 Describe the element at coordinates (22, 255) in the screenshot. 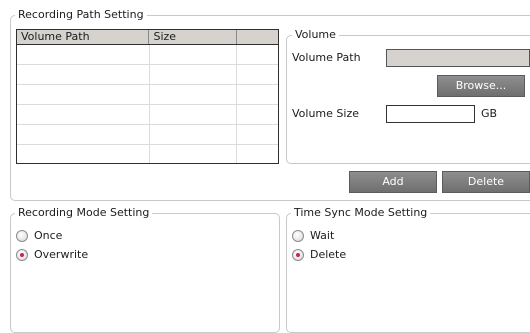

I see `radio-overwrite-indicator` at that location.